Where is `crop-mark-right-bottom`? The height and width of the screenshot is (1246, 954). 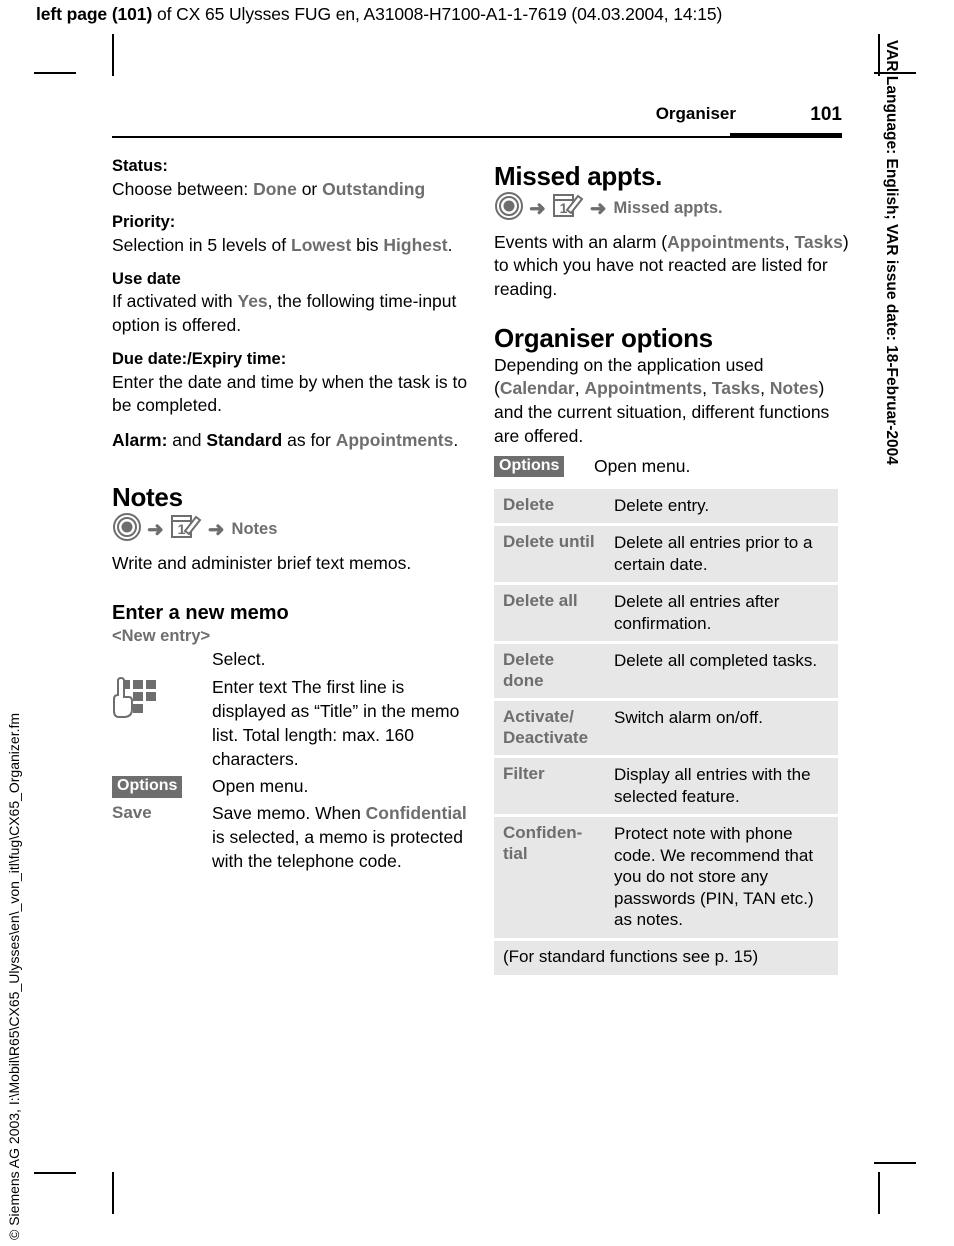
crop-mark-right-bottom is located at coordinates (895, 1163).